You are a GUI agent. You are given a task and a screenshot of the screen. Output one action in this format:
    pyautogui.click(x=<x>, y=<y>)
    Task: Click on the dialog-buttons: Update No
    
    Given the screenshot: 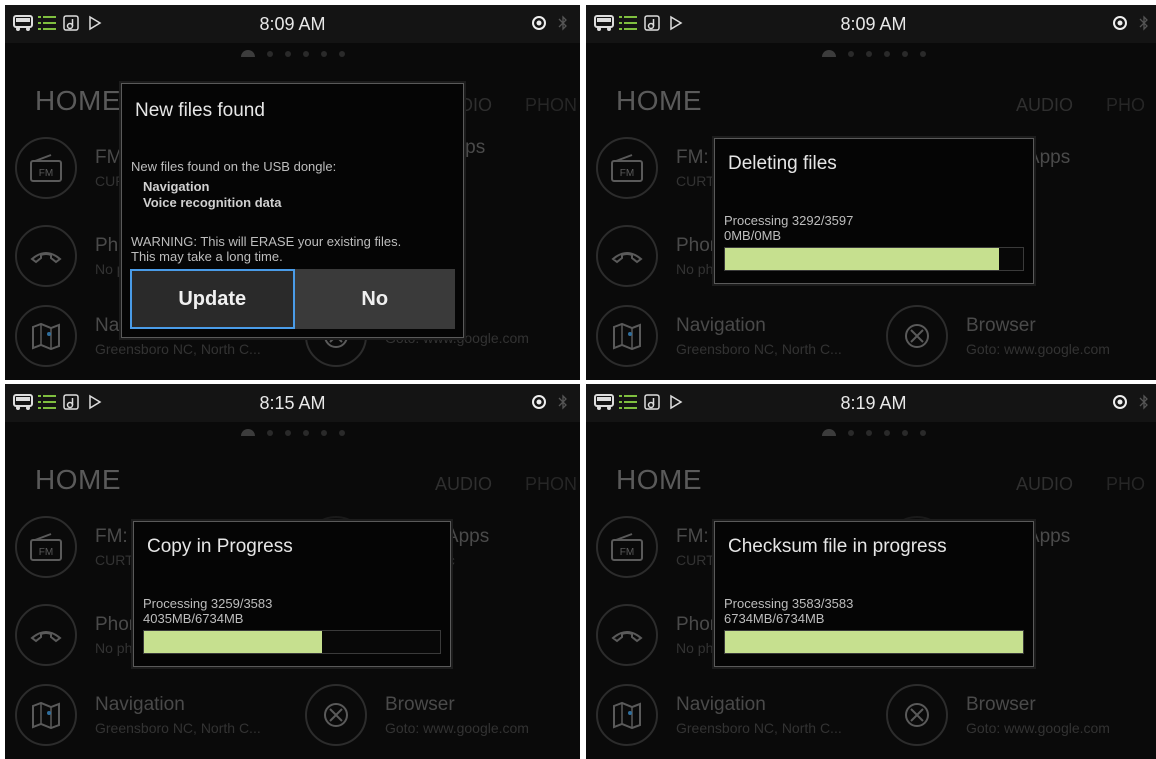 What is the action you would take?
    pyautogui.click(x=292, y=299)
    